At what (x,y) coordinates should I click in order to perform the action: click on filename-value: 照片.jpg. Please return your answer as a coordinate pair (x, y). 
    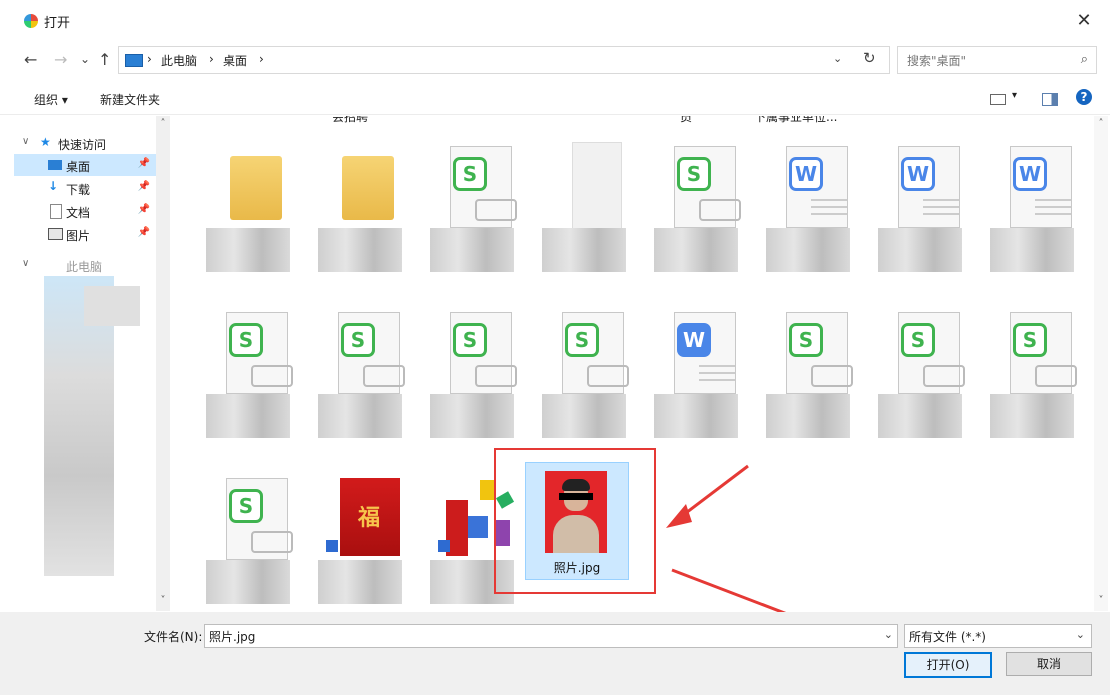
    Looking at the image, I should click on (232, 637).